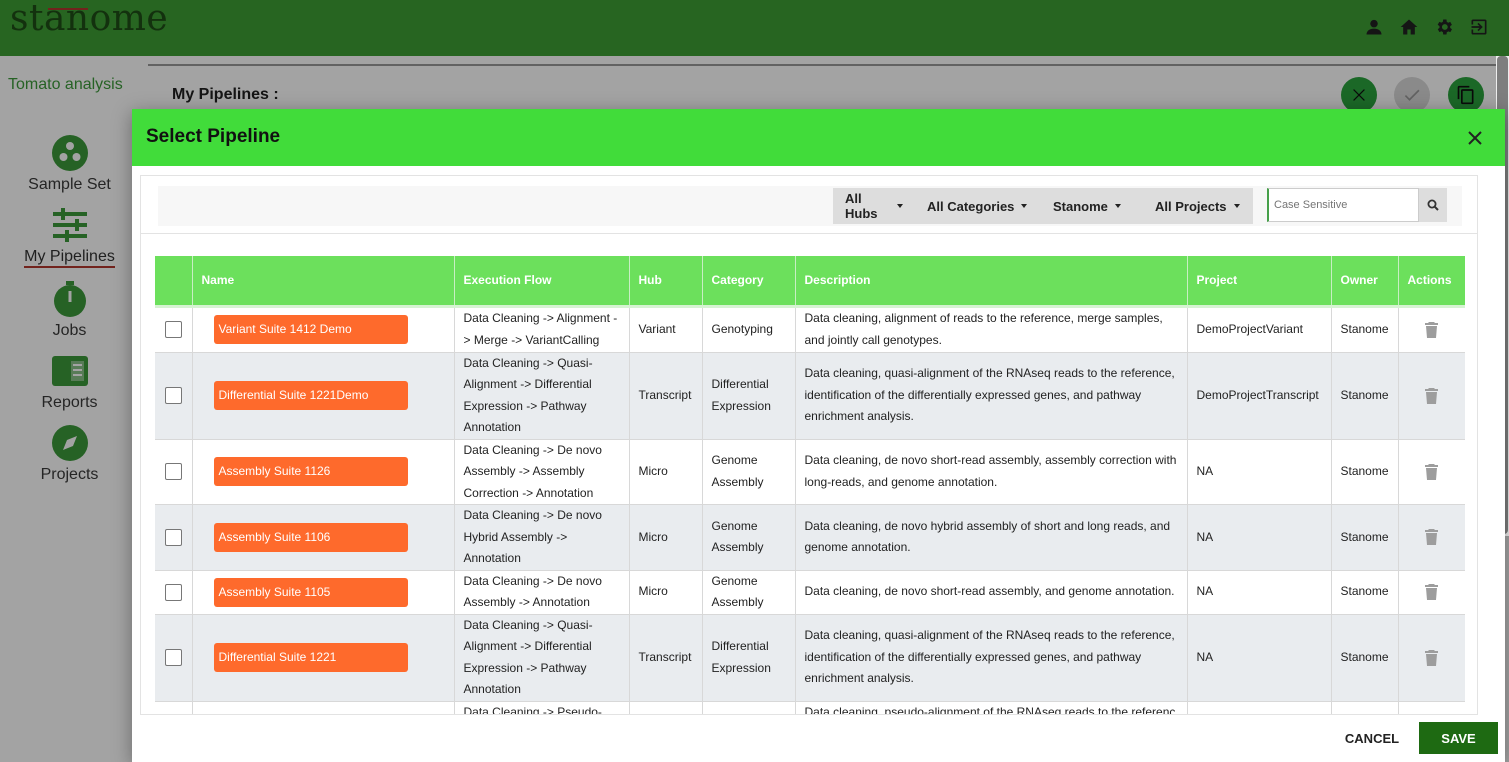  Describe the element at coordinates (310, 329) in the screenshot. I see `pipeline-name-button: Variant Suite 1412 Demo` at that location.